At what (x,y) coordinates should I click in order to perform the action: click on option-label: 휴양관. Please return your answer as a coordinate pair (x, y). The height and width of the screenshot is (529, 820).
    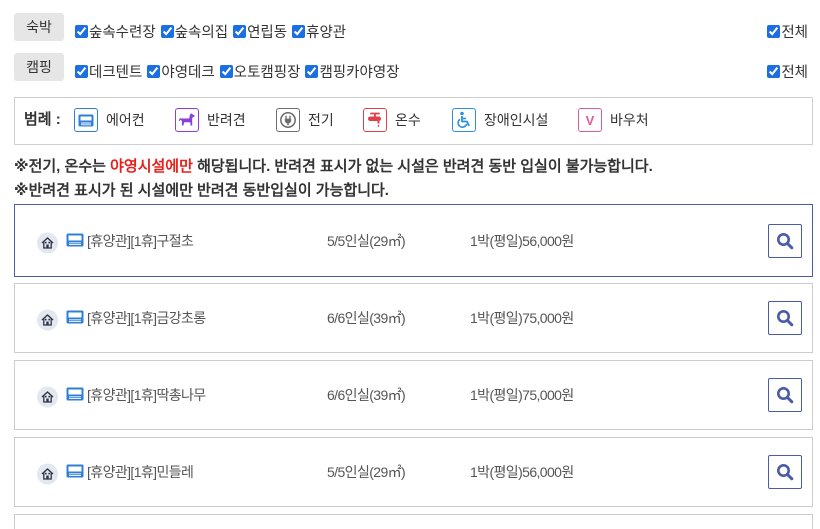
    Looking at the image, I should click on (326, 32).